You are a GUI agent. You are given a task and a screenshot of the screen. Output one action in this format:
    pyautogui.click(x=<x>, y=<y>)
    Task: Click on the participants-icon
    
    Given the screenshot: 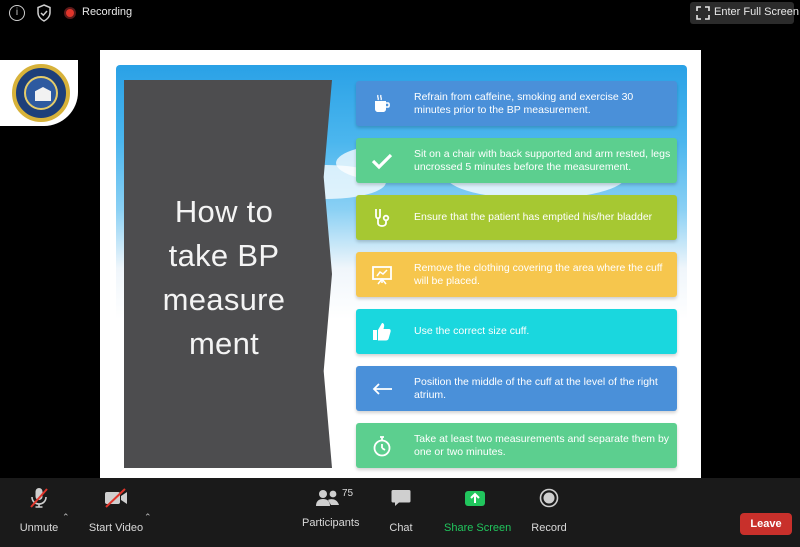 What is the action you would take?
    pyautogui.click(x=327, y=498)
    